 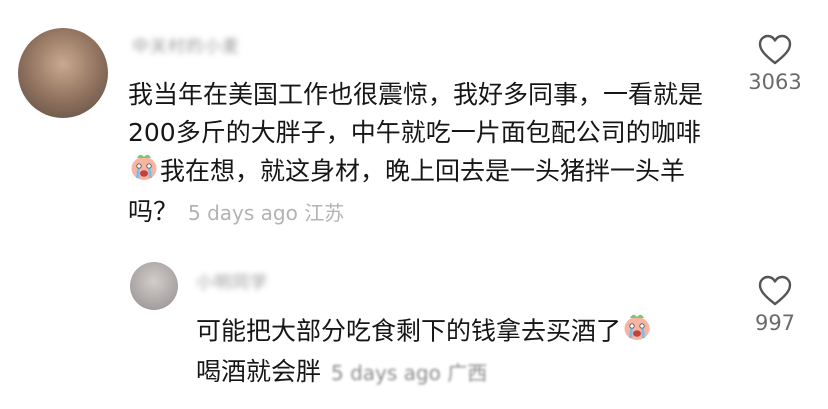 What do you see at coordinates (775, 82) in the screenshot?
I see `like-count: 3063` at bounding box center [775, 82].